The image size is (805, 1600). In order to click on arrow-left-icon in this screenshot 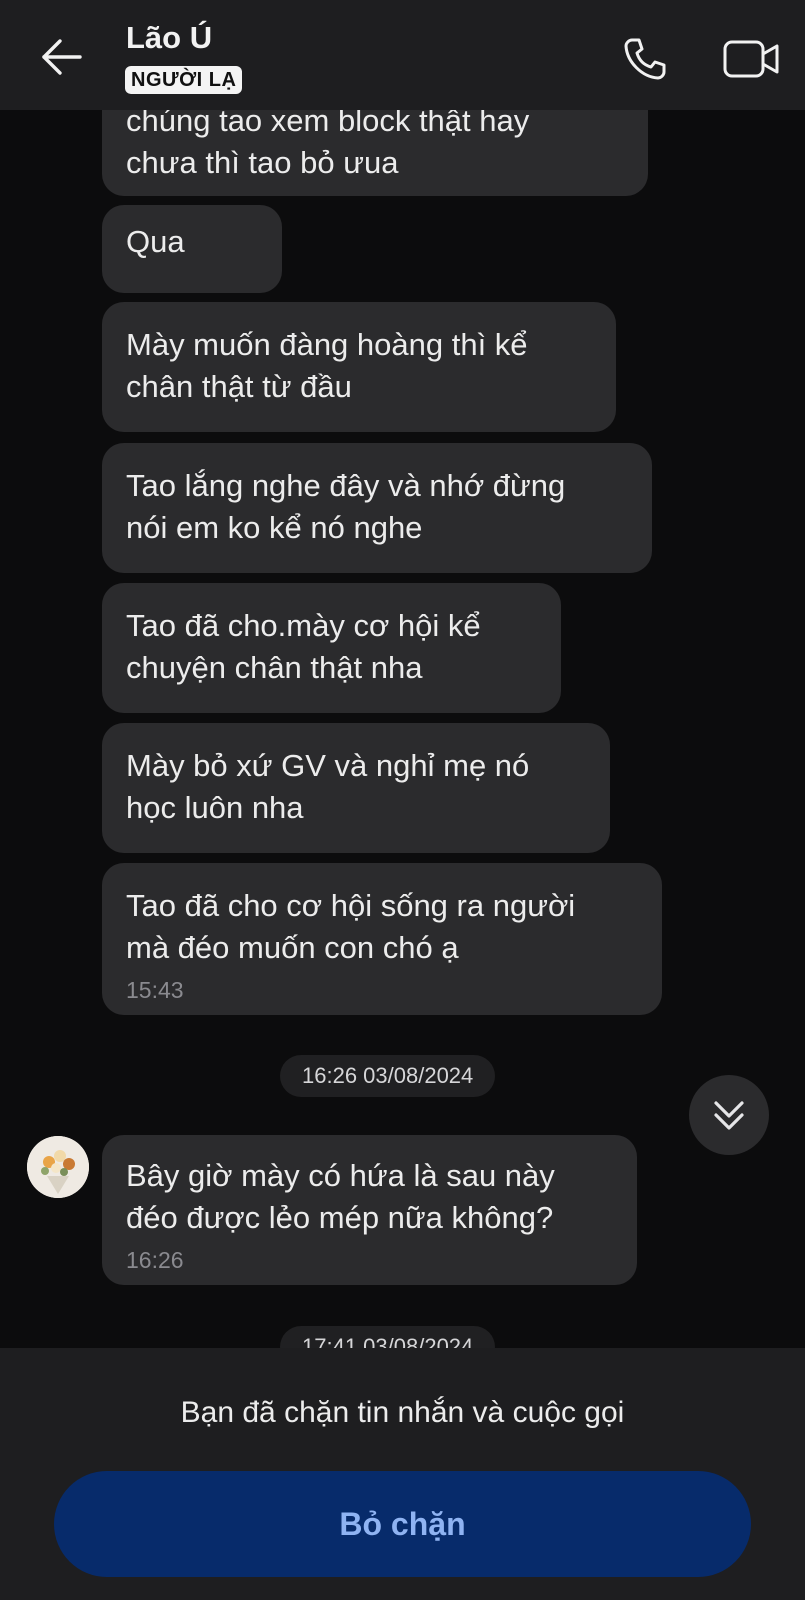, I will do `click(62, 57)`.